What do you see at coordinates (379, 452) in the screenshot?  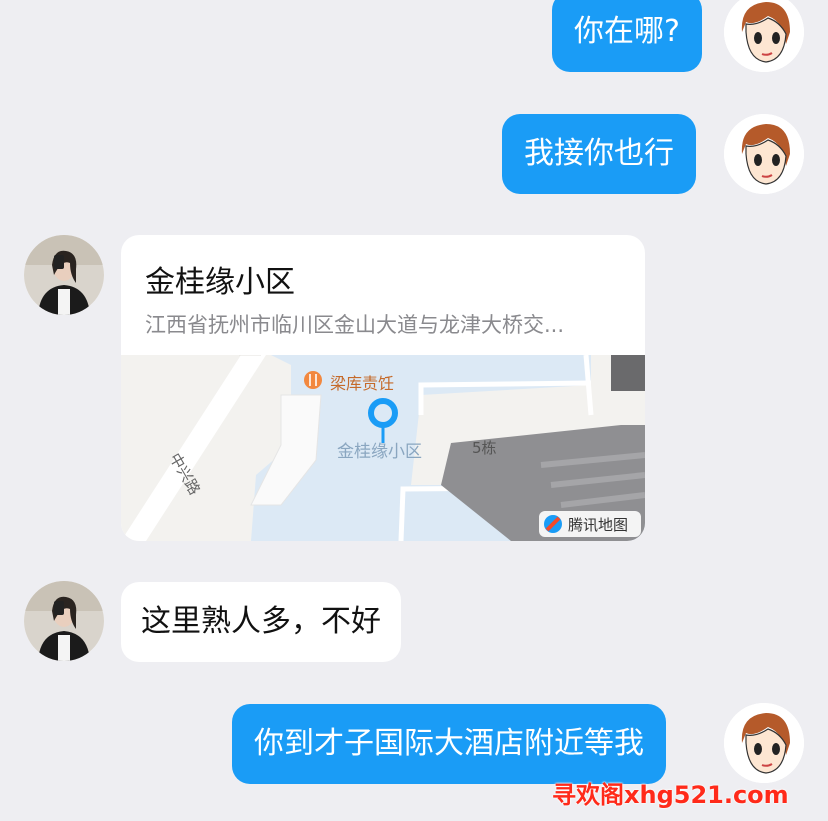 I see `map-pin-label: 金桂缘小区` at bounding box center [379, 452].